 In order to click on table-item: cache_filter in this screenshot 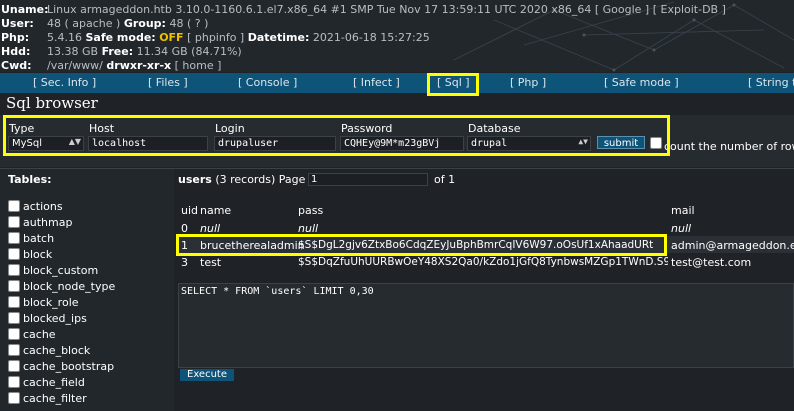, I will do `click(47, 399)`.